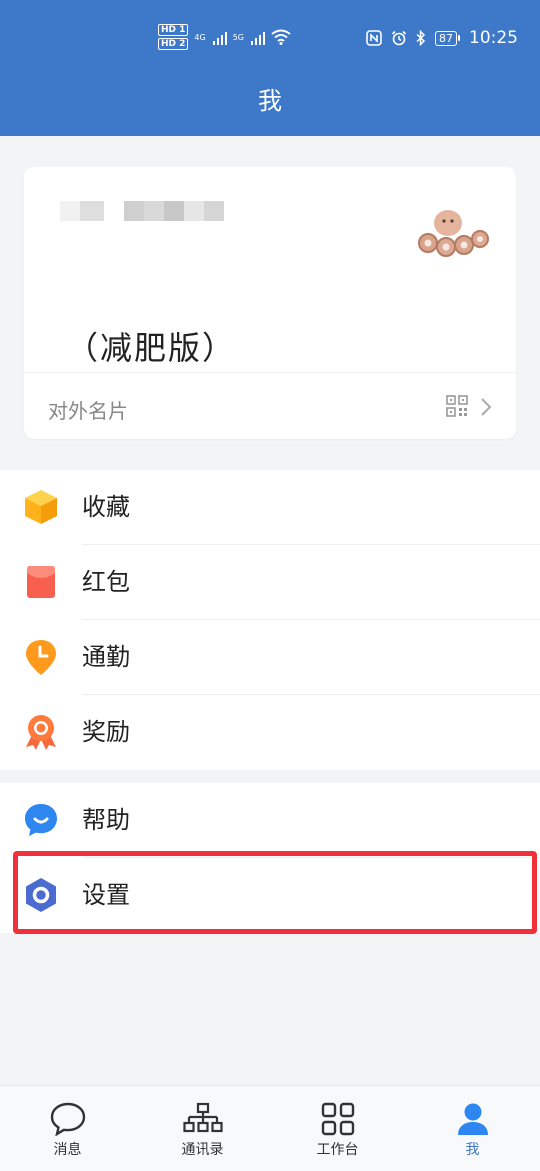 This screenshot has height=1171, width=540. What do you see at coordinates (472, 1150) in the screenshot?
I see `tab-label-me: 我` at bounding box center [472, 1150].